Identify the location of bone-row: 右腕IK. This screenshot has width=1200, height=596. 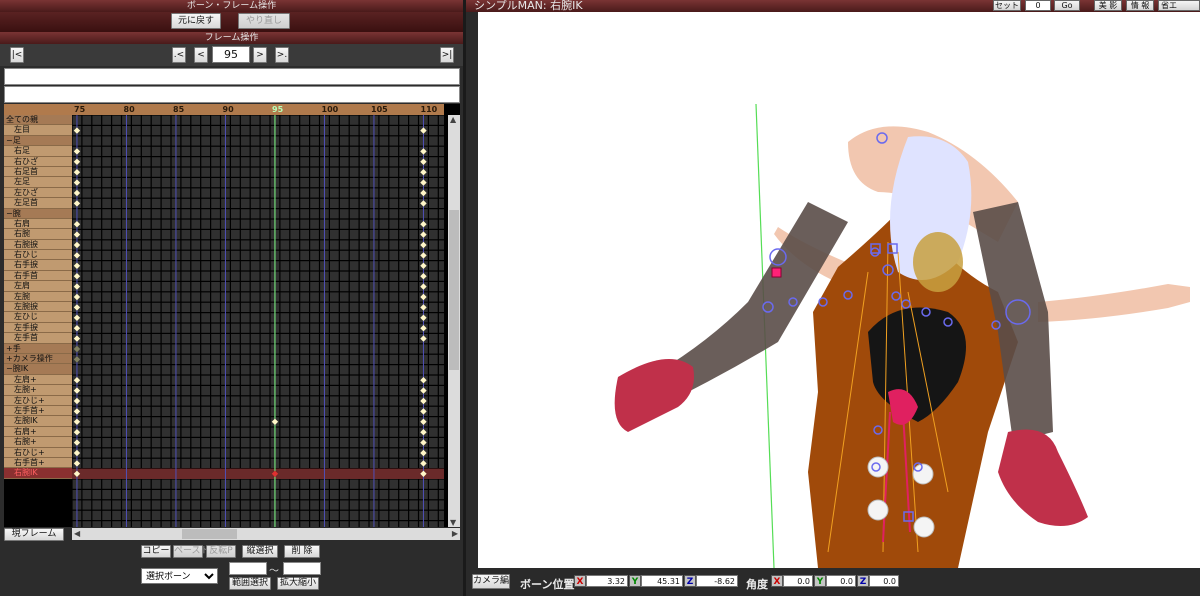
(38, 473).